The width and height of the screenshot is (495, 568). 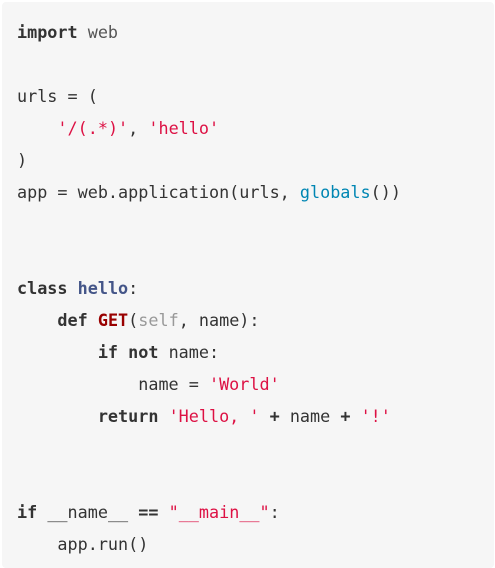 I want to click on code-line: class hello:, so click(x=77, y=288).